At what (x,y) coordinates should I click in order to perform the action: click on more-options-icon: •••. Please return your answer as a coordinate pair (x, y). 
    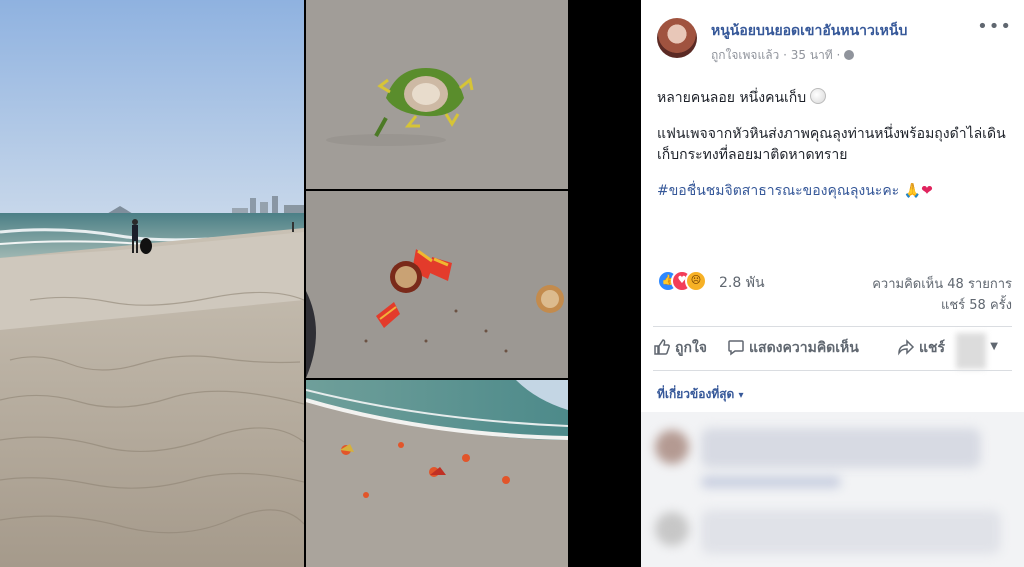
    Looking at the image, I should click on (994, 26).